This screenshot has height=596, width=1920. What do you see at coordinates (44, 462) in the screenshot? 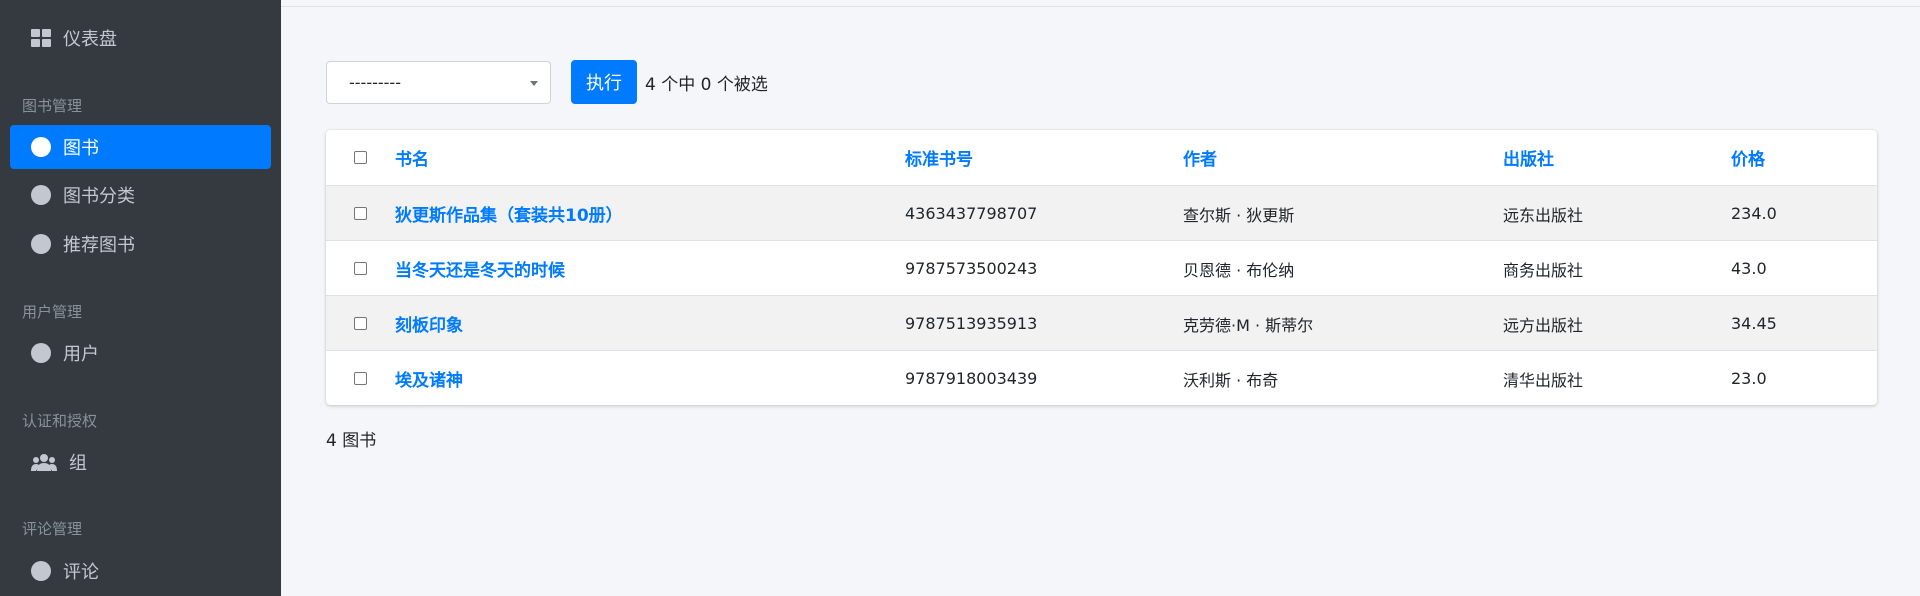
I see `users-icon` at bounding box center [44, 462].